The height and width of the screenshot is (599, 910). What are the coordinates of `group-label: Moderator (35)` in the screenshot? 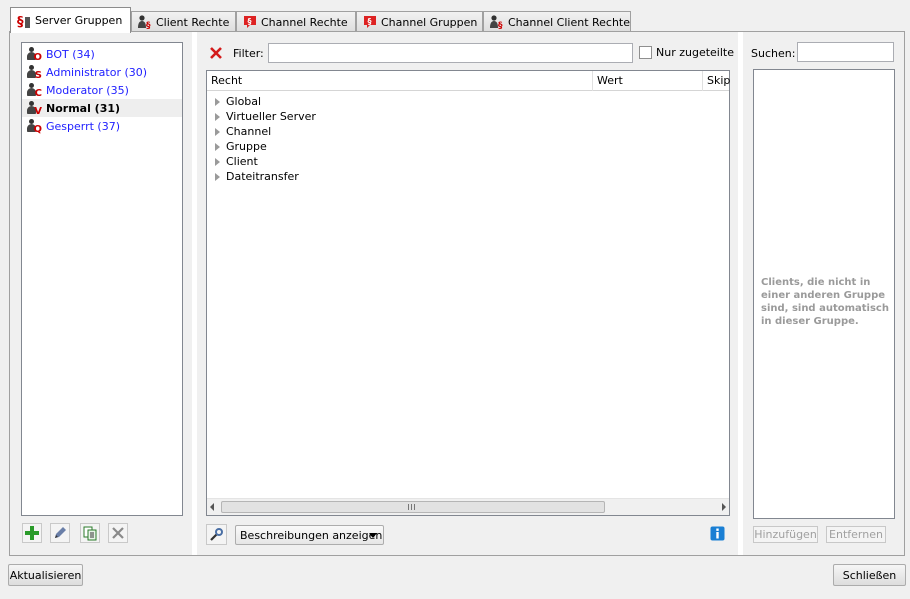 It's located at (87, 90).